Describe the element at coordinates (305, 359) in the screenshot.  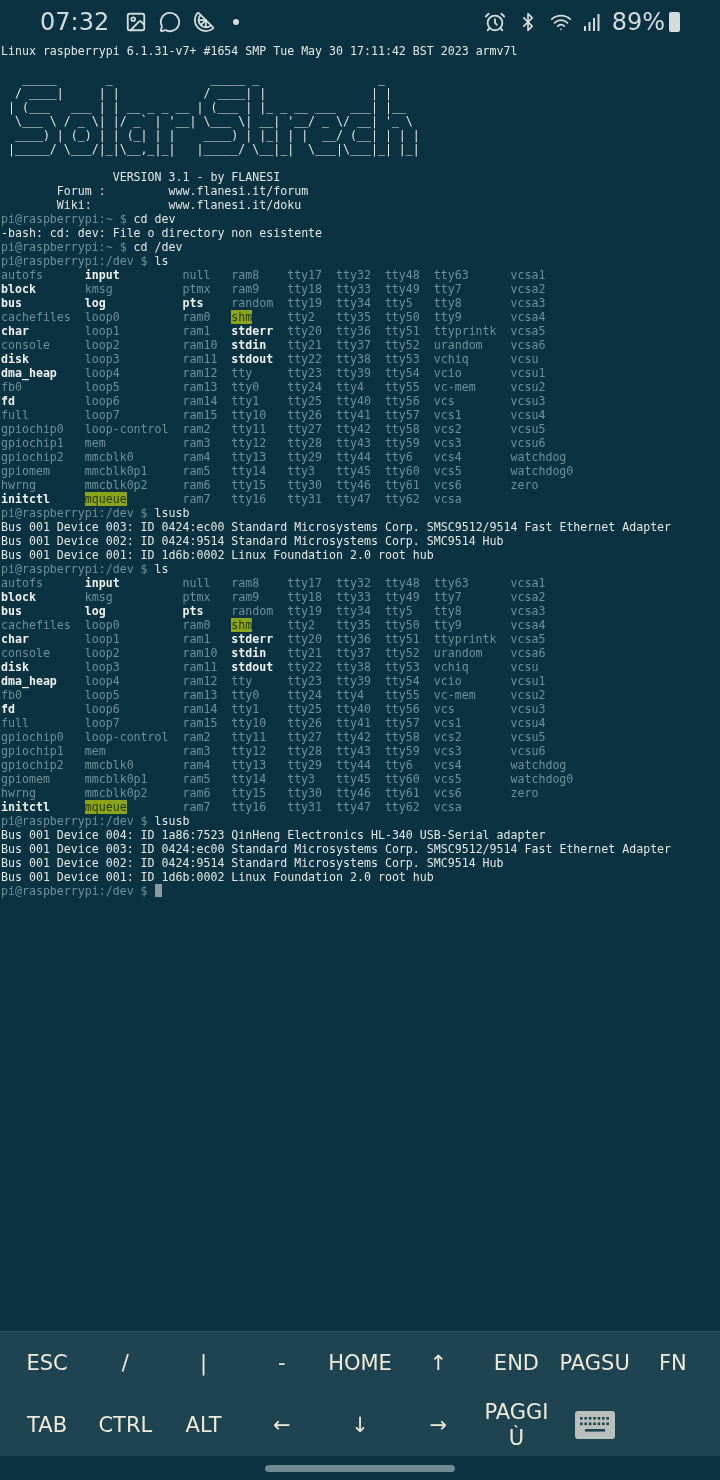
I see `file-name: tty22` at that location.